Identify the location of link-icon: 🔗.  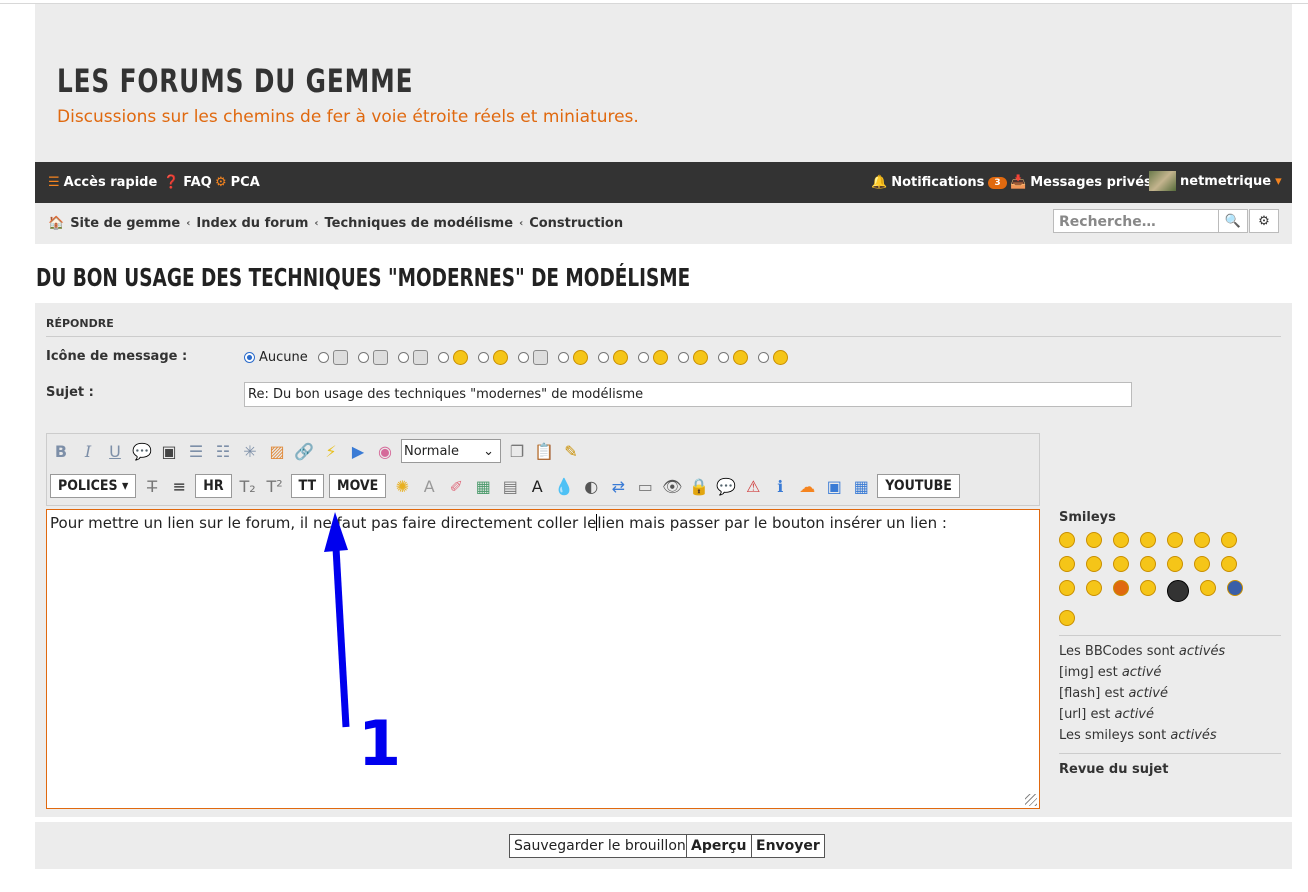
(304, 451).